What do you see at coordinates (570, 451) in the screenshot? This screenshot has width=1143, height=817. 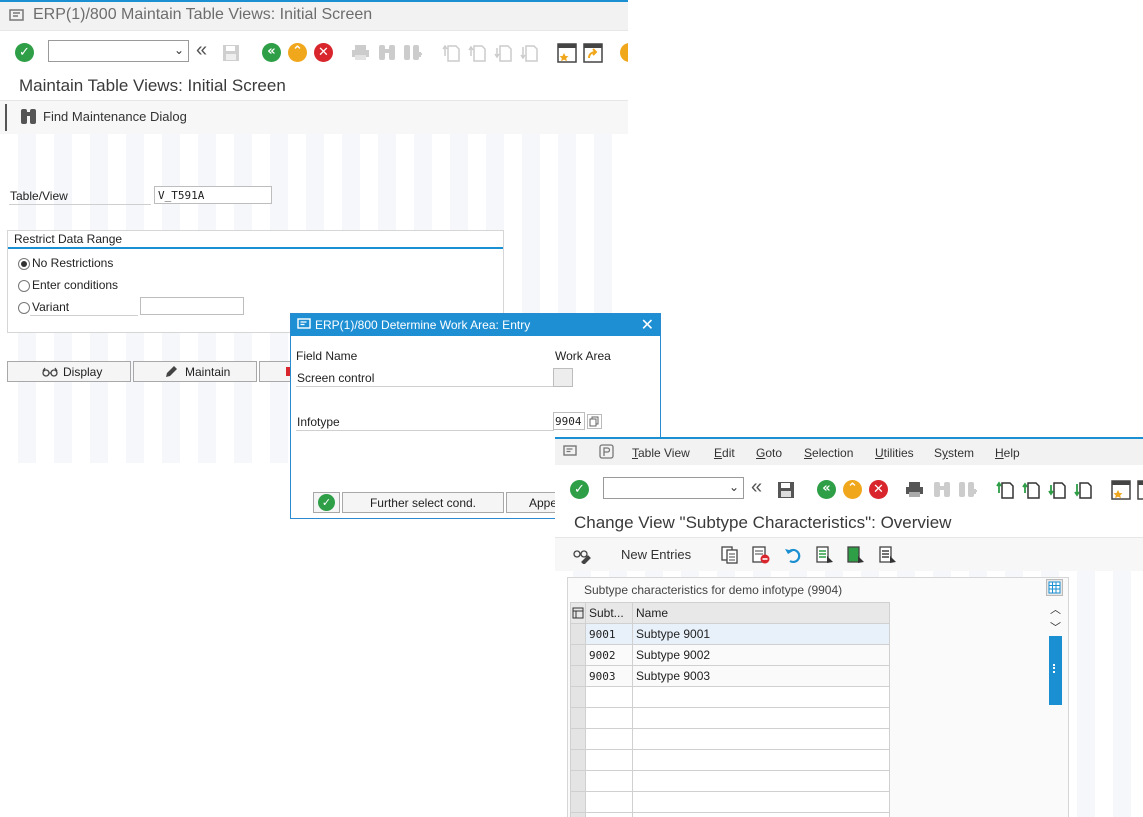 I see `window-menu-icon` at bounding box center [570, 451].